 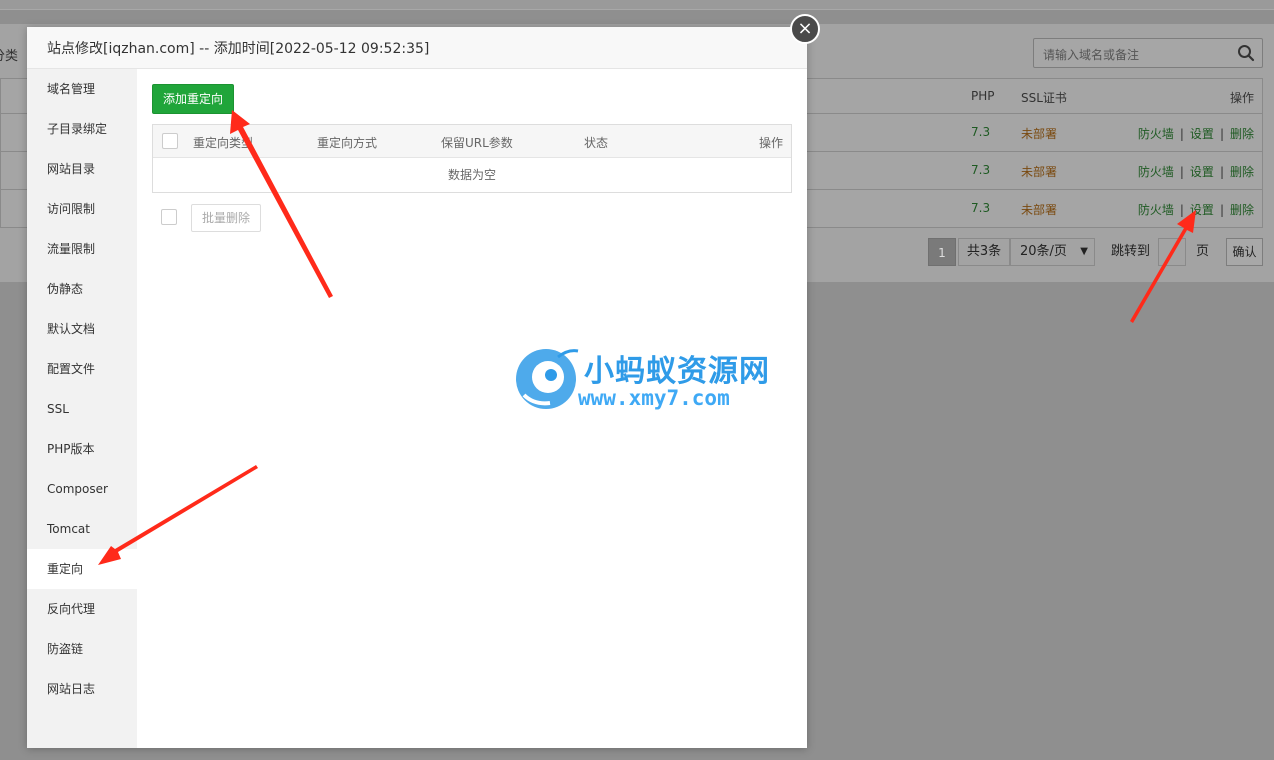 What do you see at coordinates (82, 209) in the screenshot?
I see `menu-item-access-limit: 访问限制` at bounding box center [82, 209].